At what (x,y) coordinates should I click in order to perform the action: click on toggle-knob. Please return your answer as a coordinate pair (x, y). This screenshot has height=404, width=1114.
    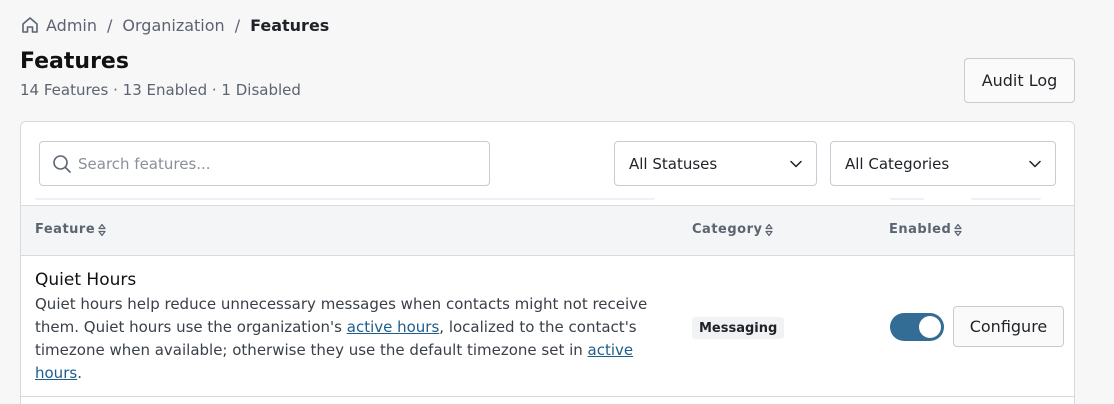
    Looking at the image, I should click on (930, 327).